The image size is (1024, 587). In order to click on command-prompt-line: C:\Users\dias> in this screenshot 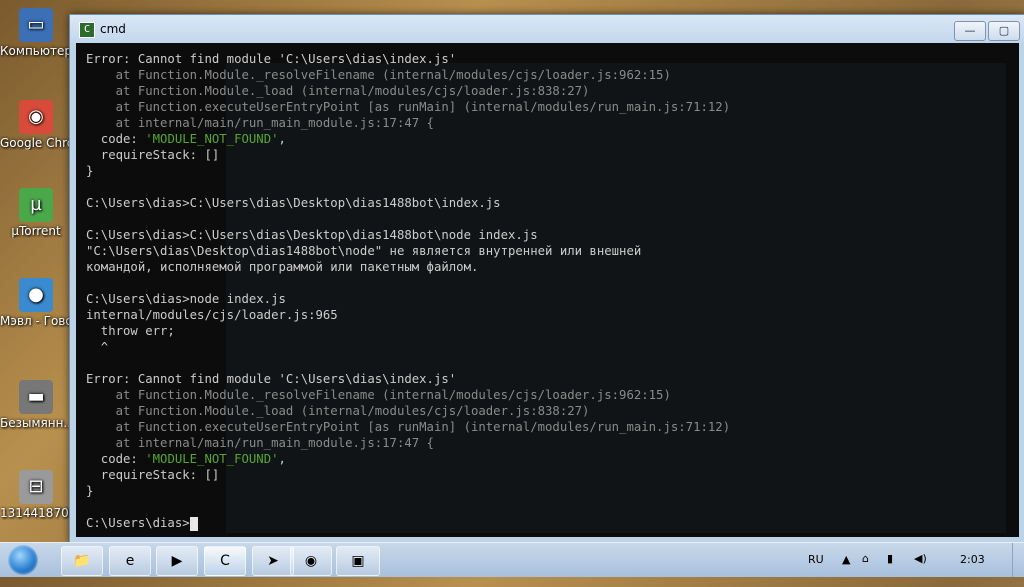, I will do `click(408, 523)`.